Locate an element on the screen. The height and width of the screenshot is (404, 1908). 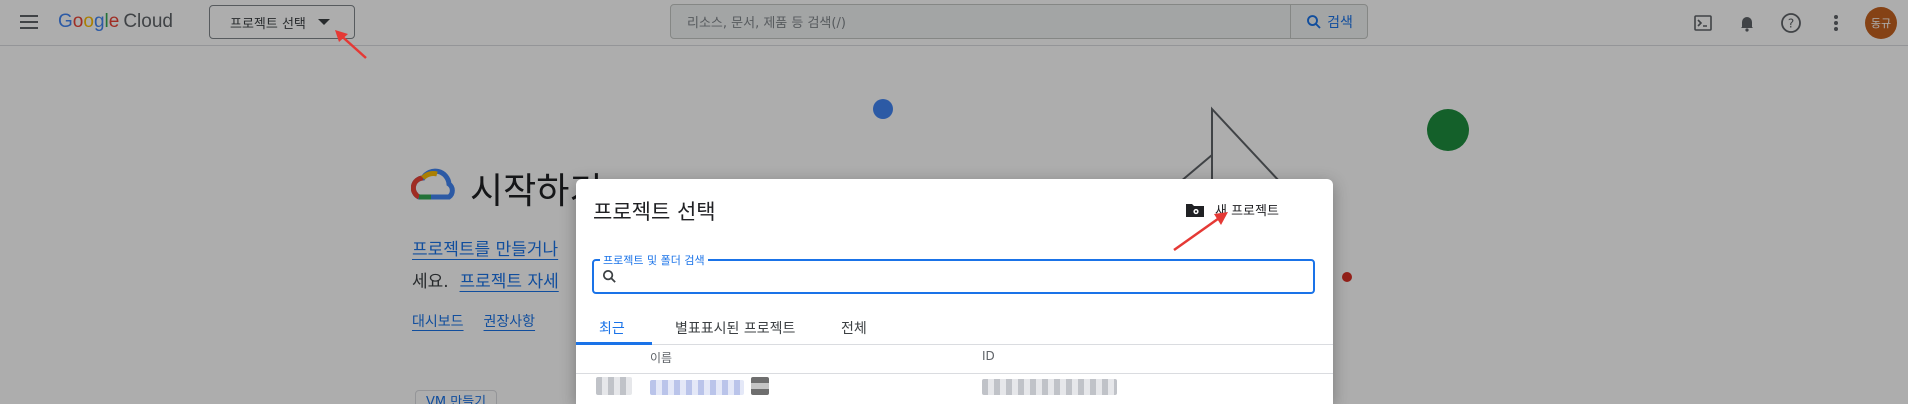
table-header-divider is located at coordinates (954, 373).